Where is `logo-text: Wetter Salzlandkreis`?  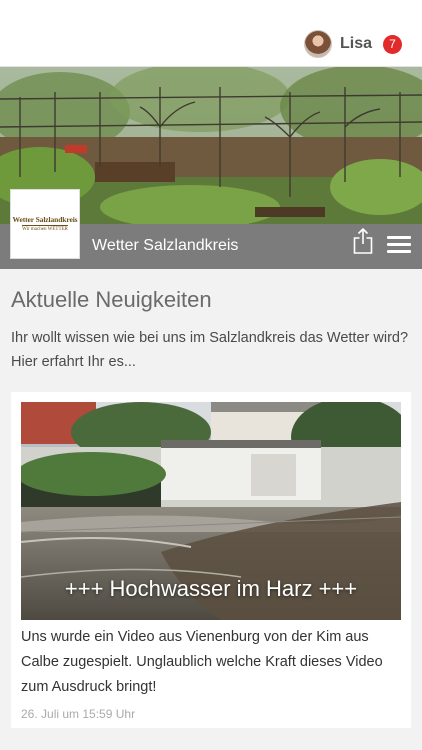 logo-text: Wetter Salzlandkreis is located at coordinates (45, 219).